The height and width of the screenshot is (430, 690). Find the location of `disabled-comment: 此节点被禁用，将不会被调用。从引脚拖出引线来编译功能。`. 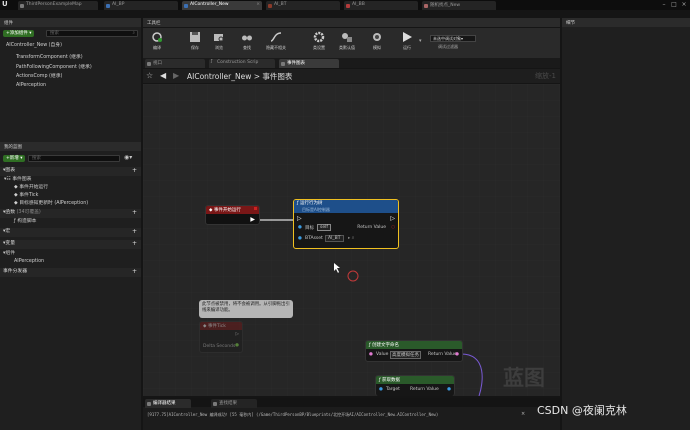

disabled-comment: 此节点被禁用，将不会被调用。从引脚拖出引线来编译功能。 is located at coordinates (246, 309).